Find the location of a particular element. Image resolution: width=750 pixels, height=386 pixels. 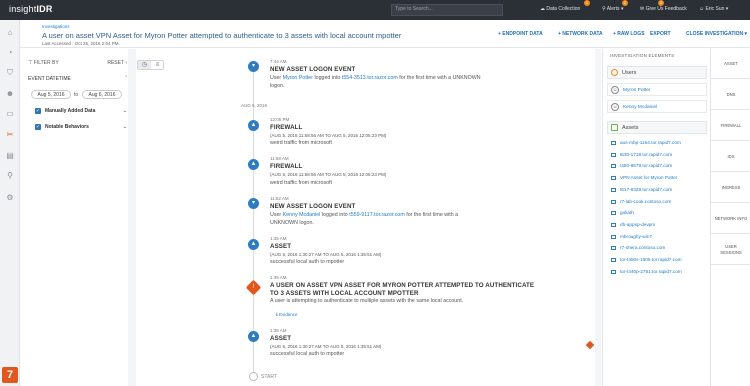

add-endpoint-data-button: + ENDPOINT DATA is located at coordinates (520, 34).